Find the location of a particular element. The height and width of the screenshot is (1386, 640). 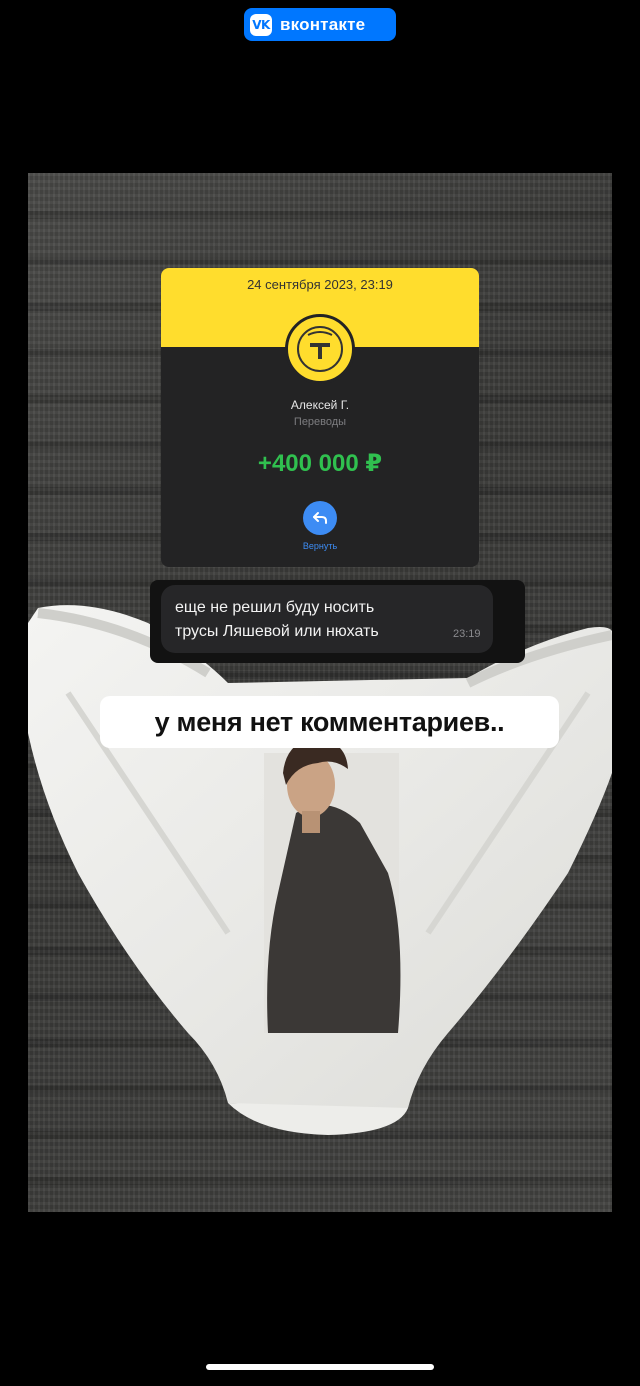

transfer-date: 24 сентября 2023, 23:19 is located at coordinates (320, 284).